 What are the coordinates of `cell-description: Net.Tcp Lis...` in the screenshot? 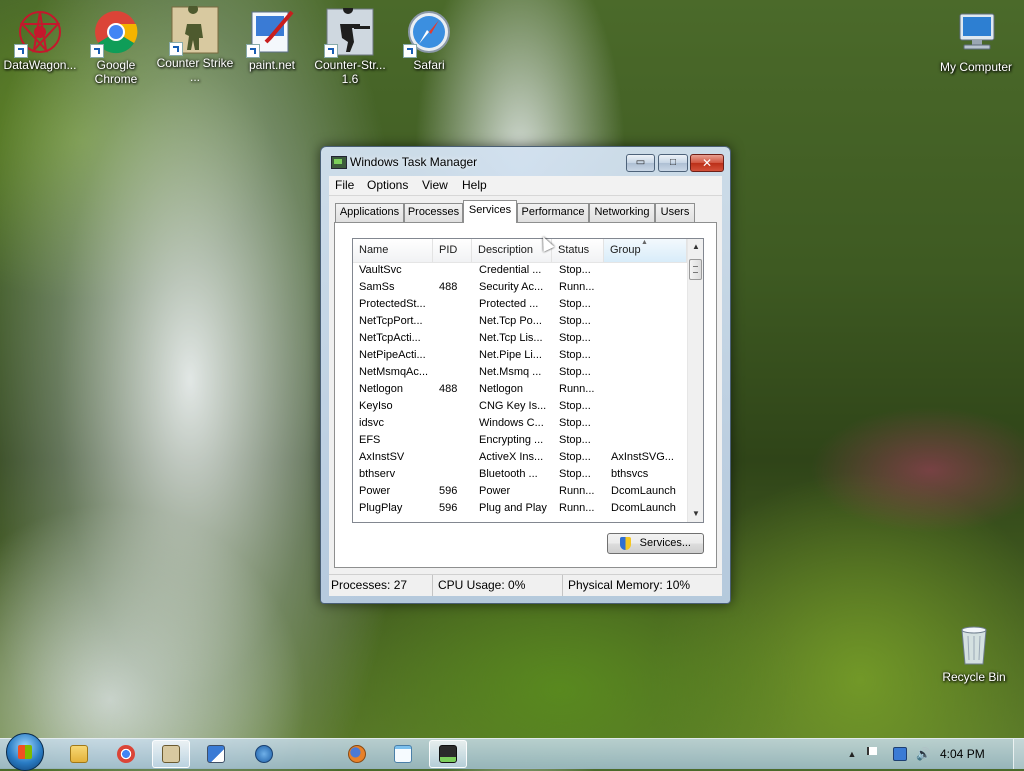 It's located at (511, 338).